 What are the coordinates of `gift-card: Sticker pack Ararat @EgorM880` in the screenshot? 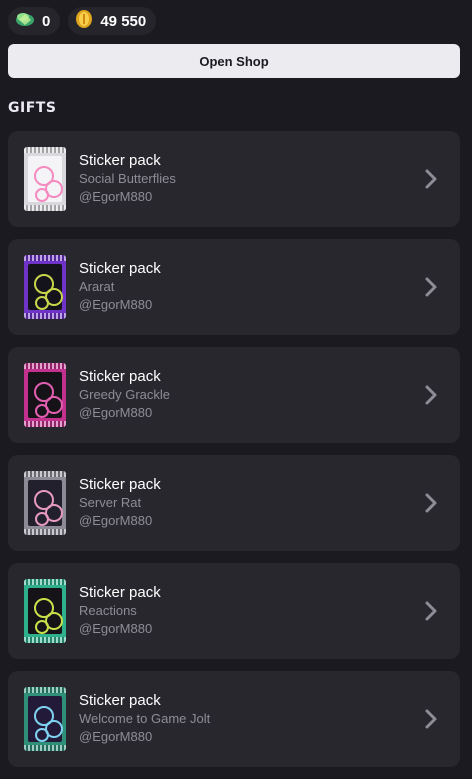 It's located at (234, 287).